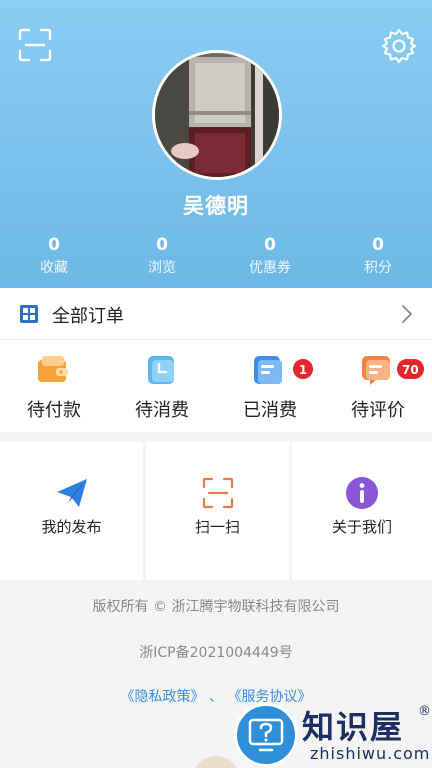 This screenshot has height=768, width=432. Describe the element at coordinates (268, 370) in the screenshot. I see `list-icon` at that location.